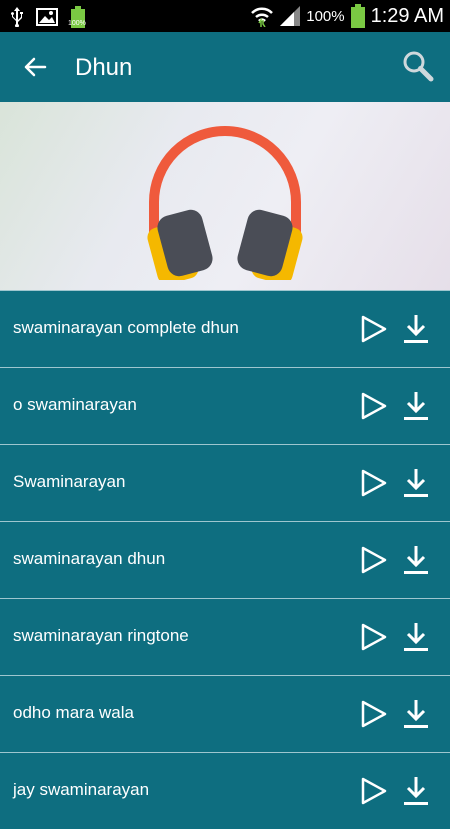 The height and width of the screenshot is (829, 450). I want to click on search-icon, so click(418, 66).